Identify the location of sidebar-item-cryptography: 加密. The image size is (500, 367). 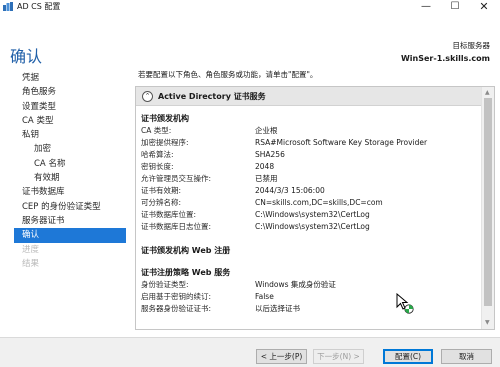
(70, 149).